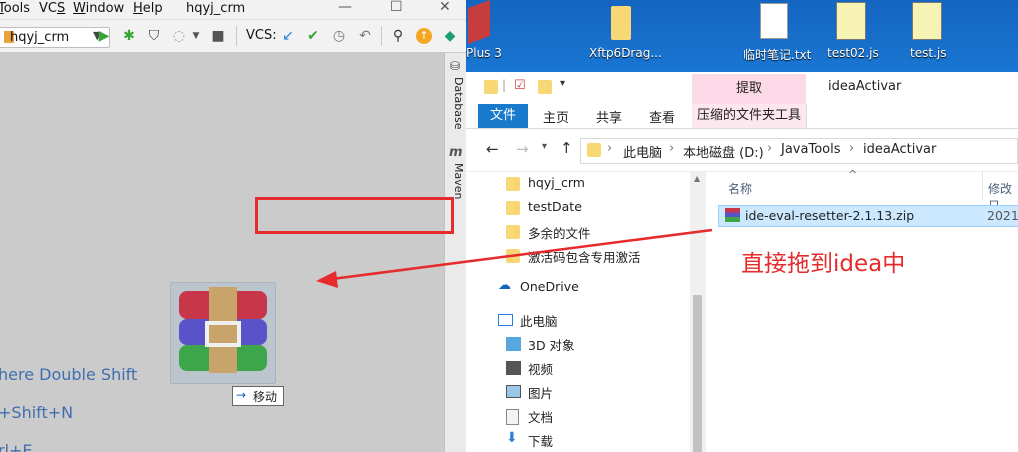 This screenshot has width=1018, height=452. What do you see at coordinates (514, 258) in the screenshot?
I see `annotation-arrow` at bounding box center [514, 258].